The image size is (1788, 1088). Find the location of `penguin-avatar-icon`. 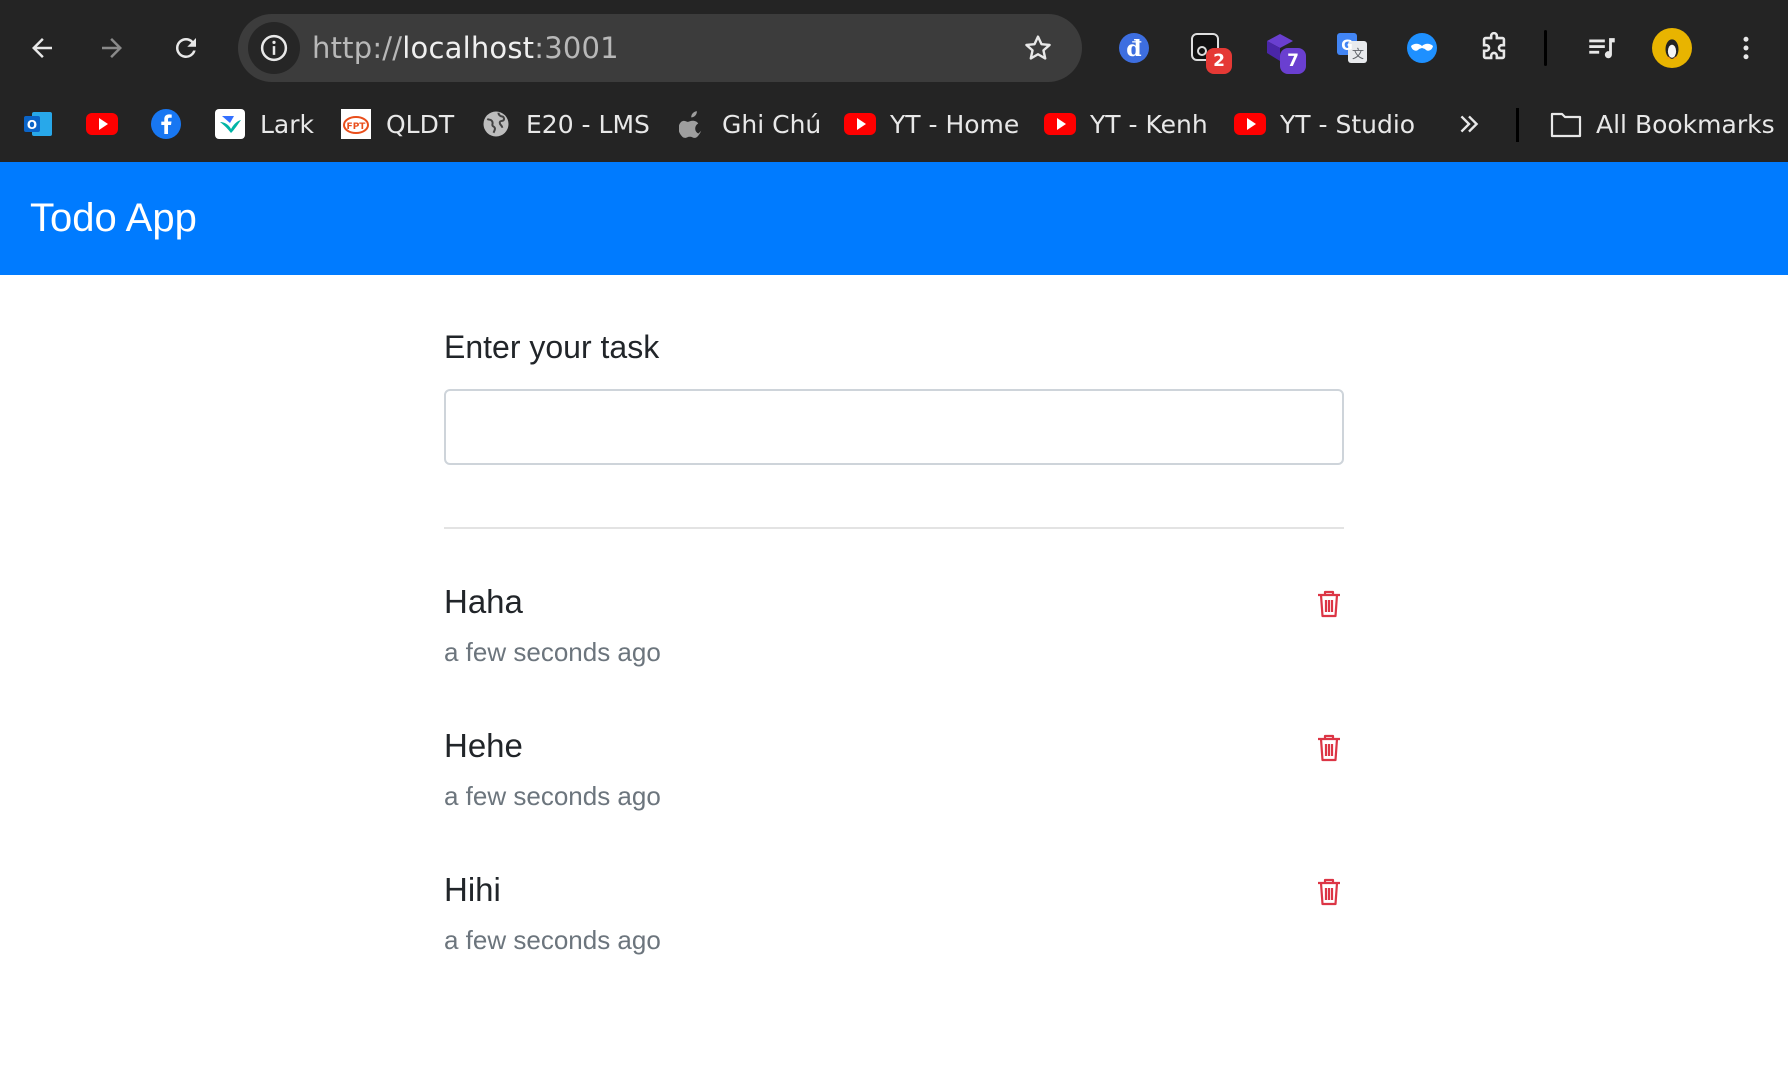

penguin-avatar-icon is located at coordinates (1672, 49).